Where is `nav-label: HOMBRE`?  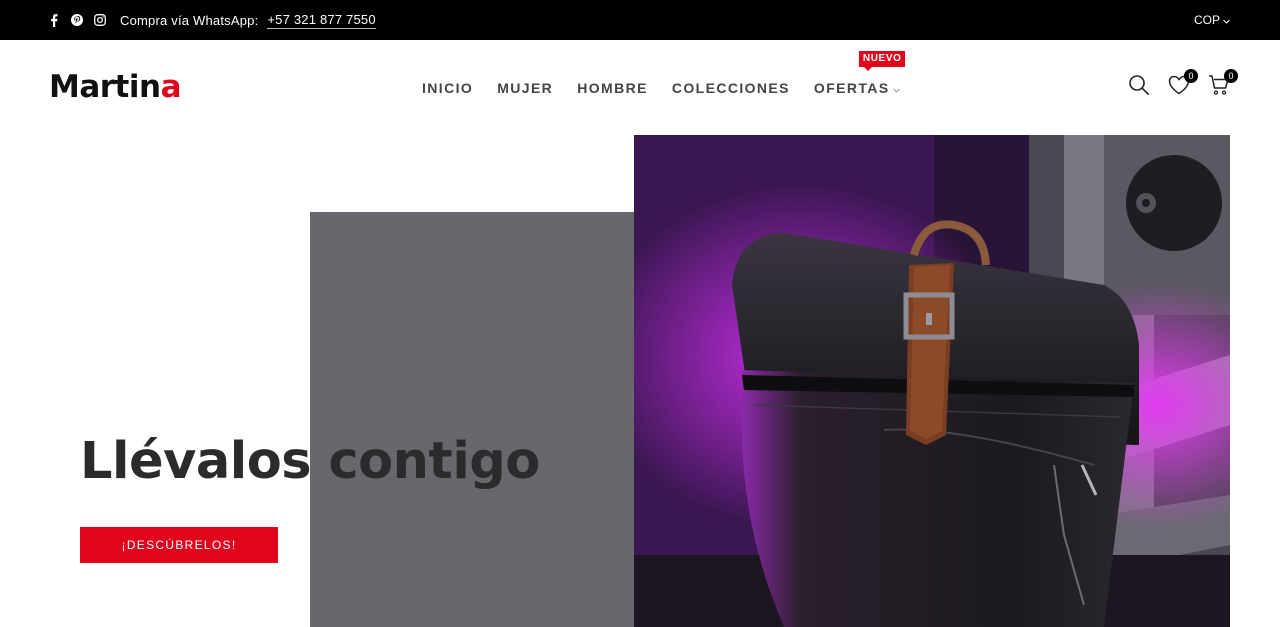 nav-label: HOMBRE is located at coordinates (612, 87).